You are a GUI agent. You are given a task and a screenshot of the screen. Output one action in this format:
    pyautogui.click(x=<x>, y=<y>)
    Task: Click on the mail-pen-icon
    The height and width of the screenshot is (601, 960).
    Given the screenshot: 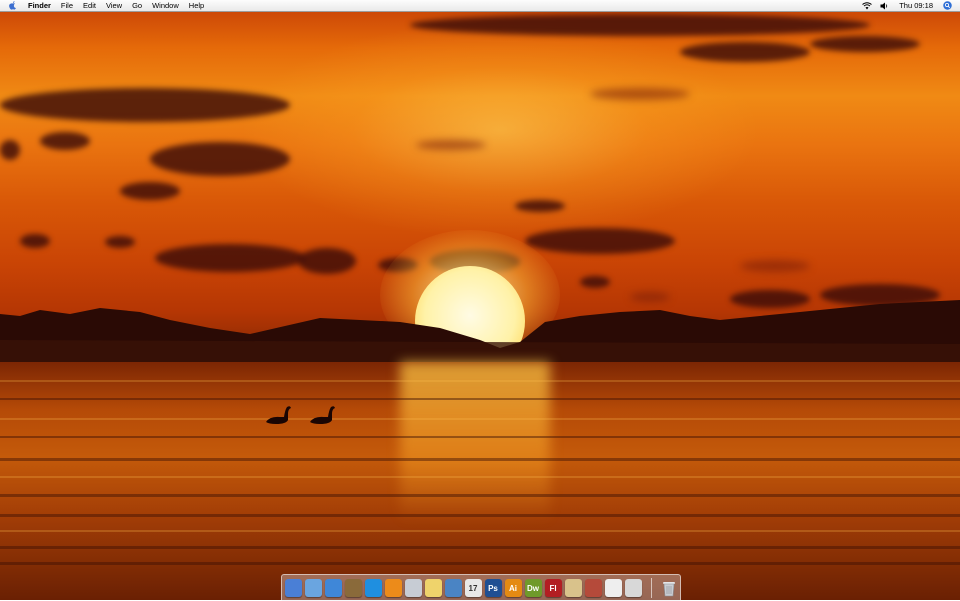 What is the action you would take?
    pyautogui.click(x=413, y=588)
    